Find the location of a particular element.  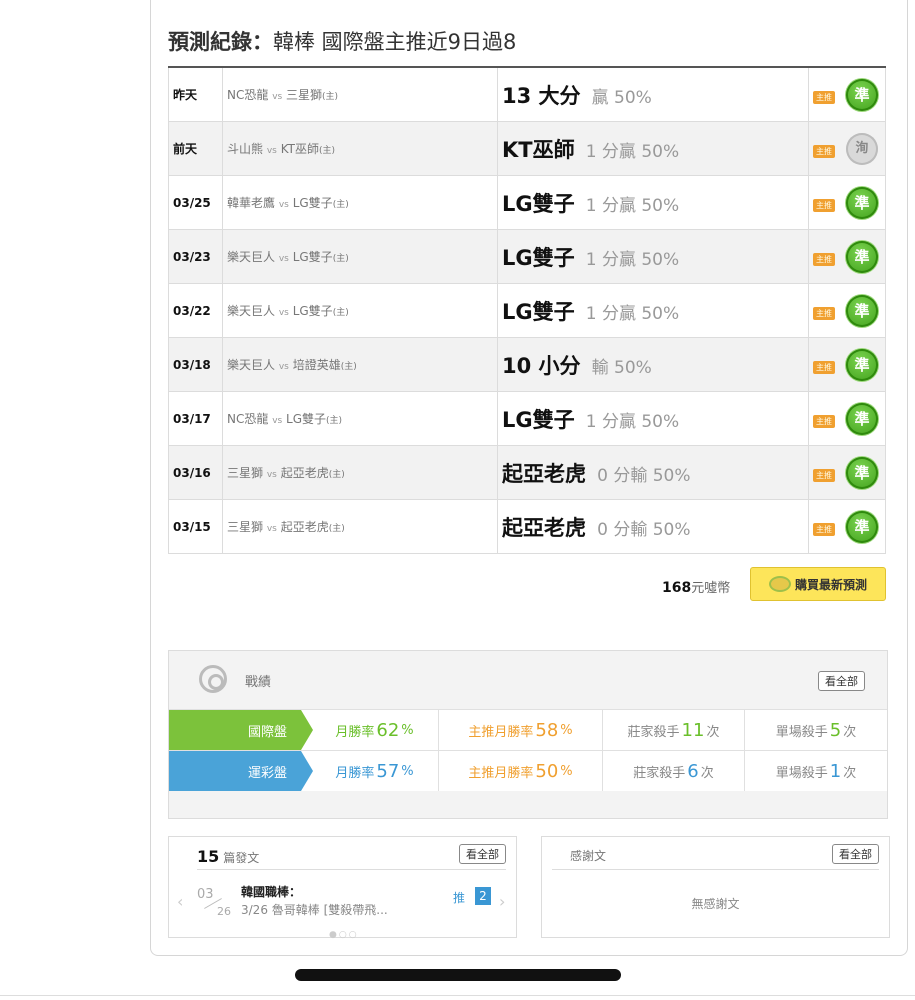

monthly-win-rate: 月勝率 62% is located at coordinates (370, 730).